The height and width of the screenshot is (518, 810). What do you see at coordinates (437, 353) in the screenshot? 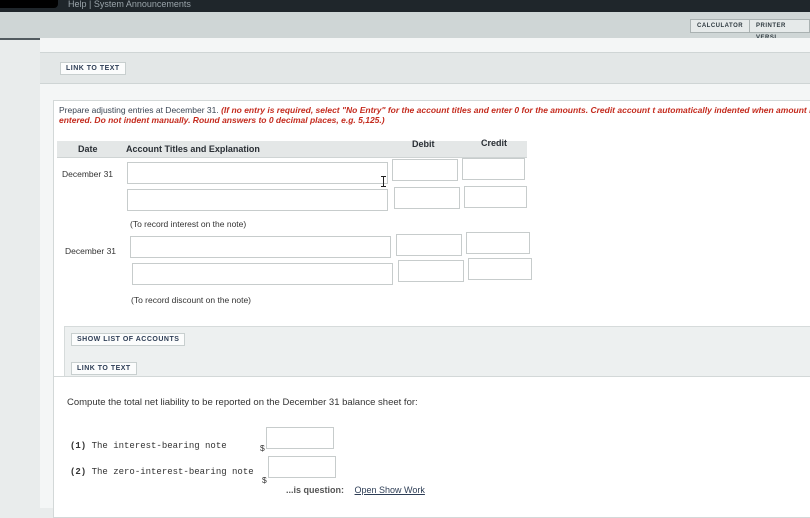
I see `accounts-links-box: SHOW LIST OF ACCOUNTS LINK TO TEXT` at bounding box center [437, 353].